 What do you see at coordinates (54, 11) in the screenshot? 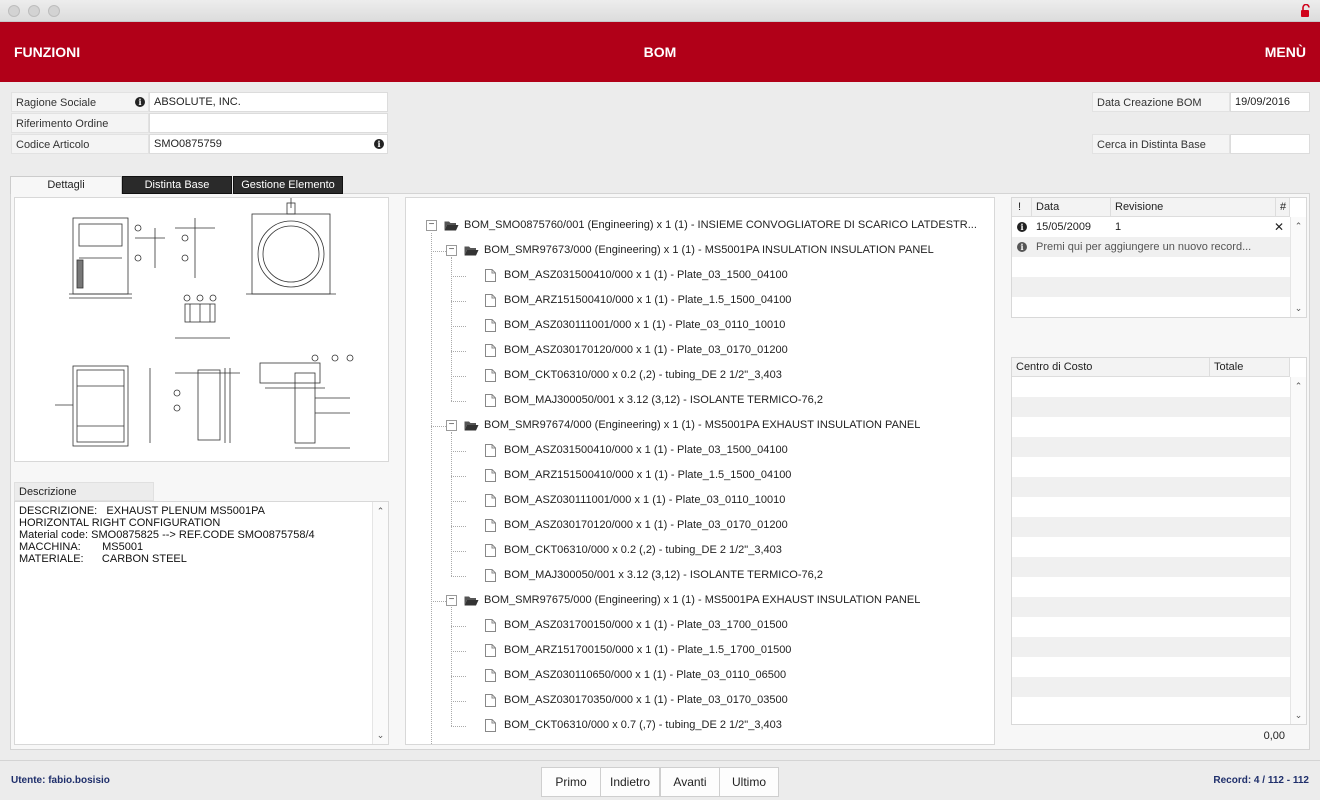
I see `zoom-window-button` at bounding box center [54, 11].